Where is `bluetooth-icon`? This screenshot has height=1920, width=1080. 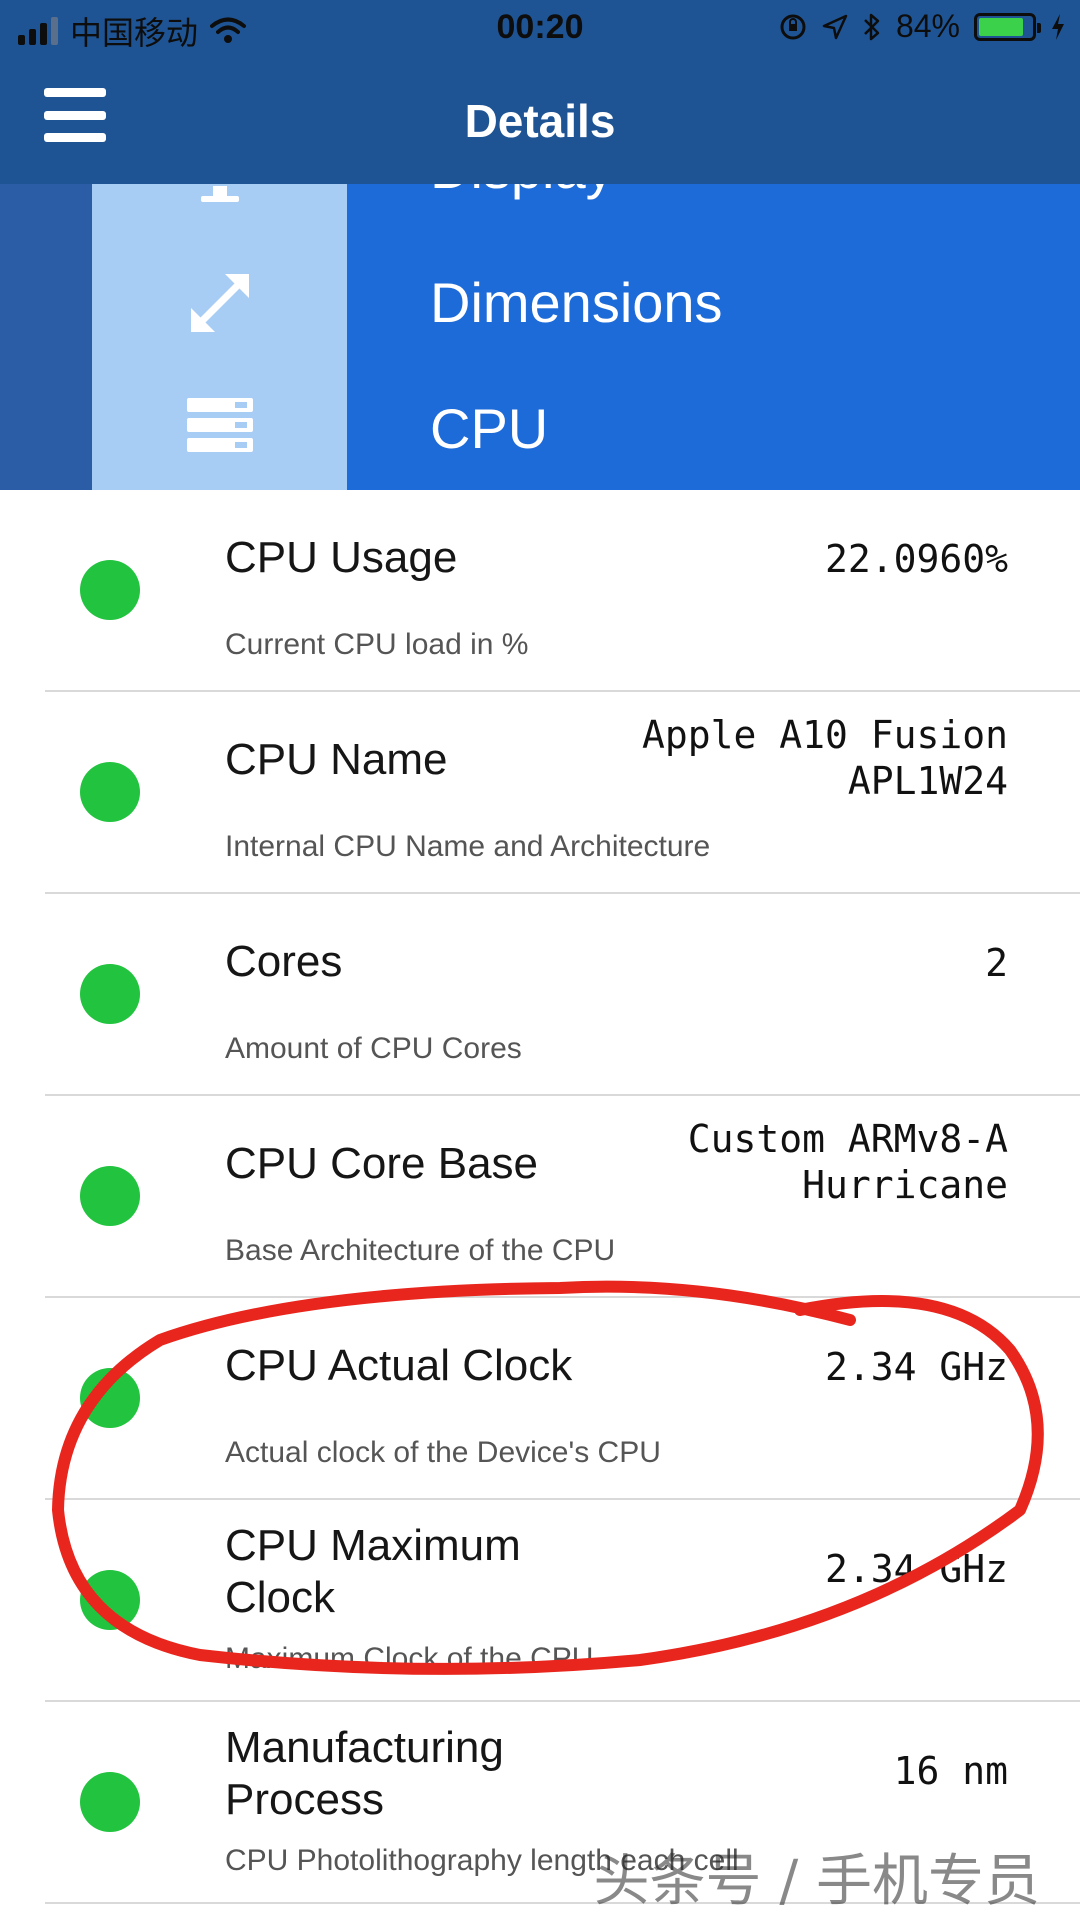
bluetooth-icon is located at coordinates (872, 26).